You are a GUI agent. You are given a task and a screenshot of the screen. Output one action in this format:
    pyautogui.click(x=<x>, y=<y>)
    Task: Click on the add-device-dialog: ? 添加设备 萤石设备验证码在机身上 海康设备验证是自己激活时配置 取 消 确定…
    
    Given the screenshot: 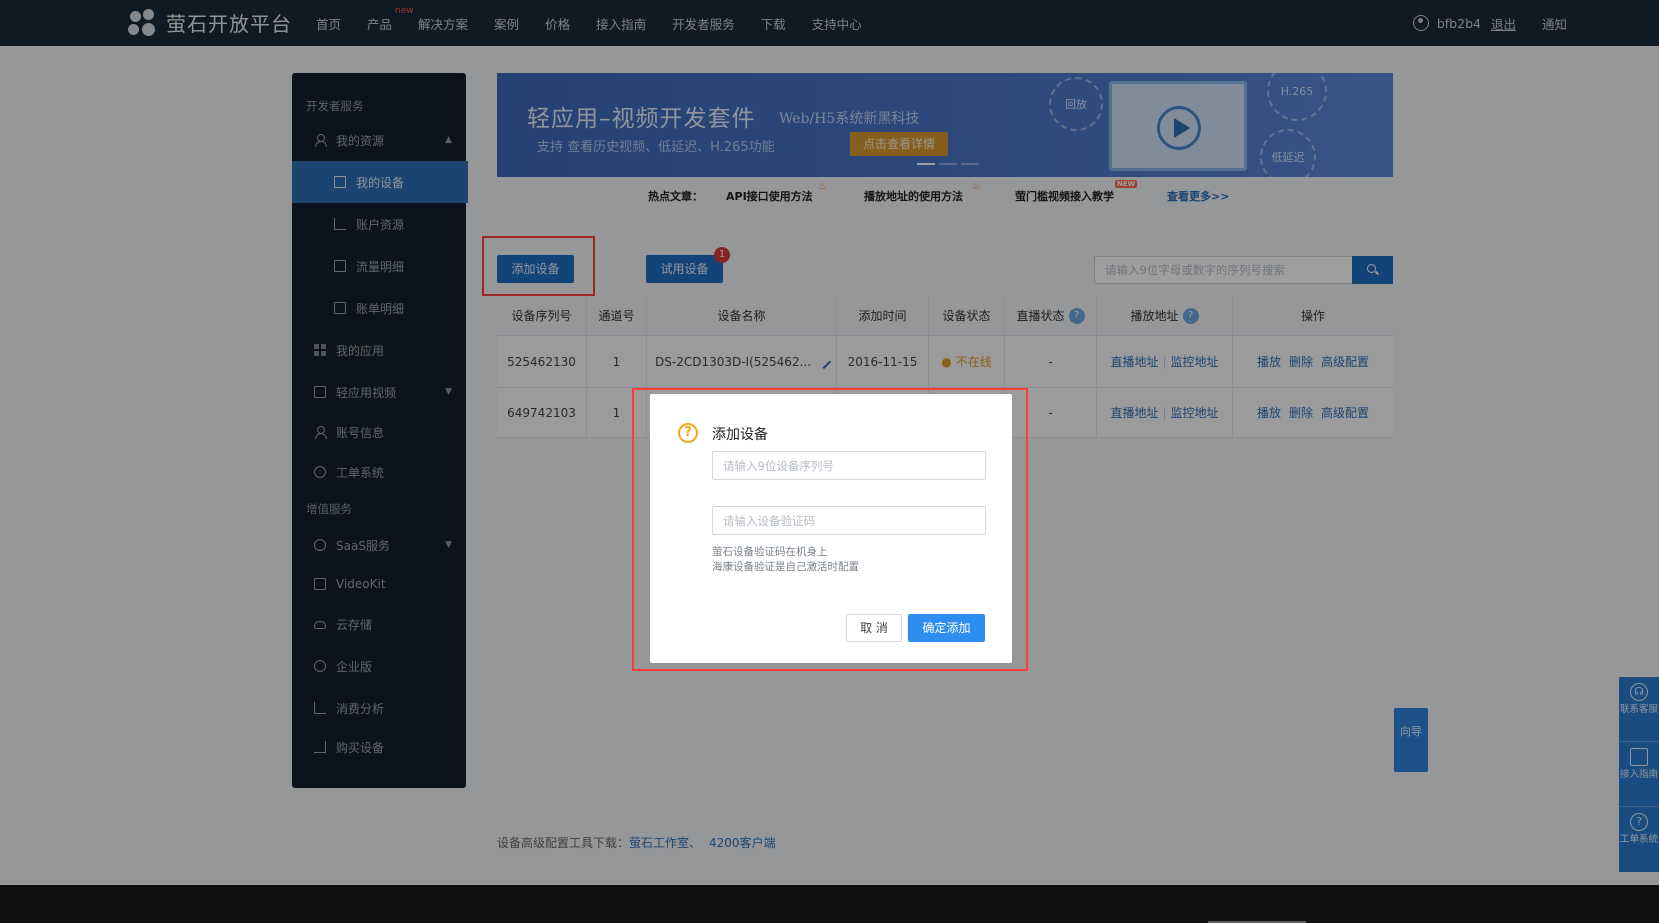 What is the action you would take?
    pyautogui.click(x=831, y=528)
    